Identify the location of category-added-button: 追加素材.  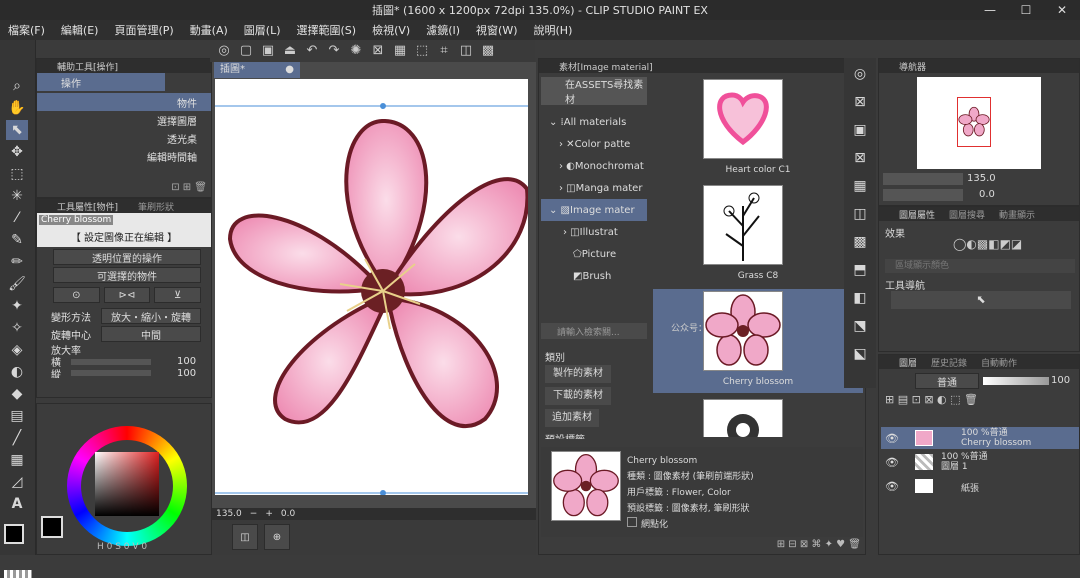
(572, 418).